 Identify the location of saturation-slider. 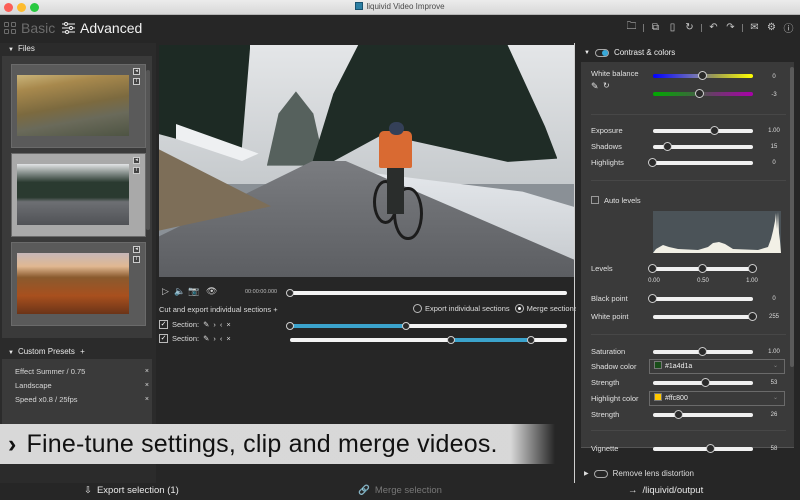
(703, 351).